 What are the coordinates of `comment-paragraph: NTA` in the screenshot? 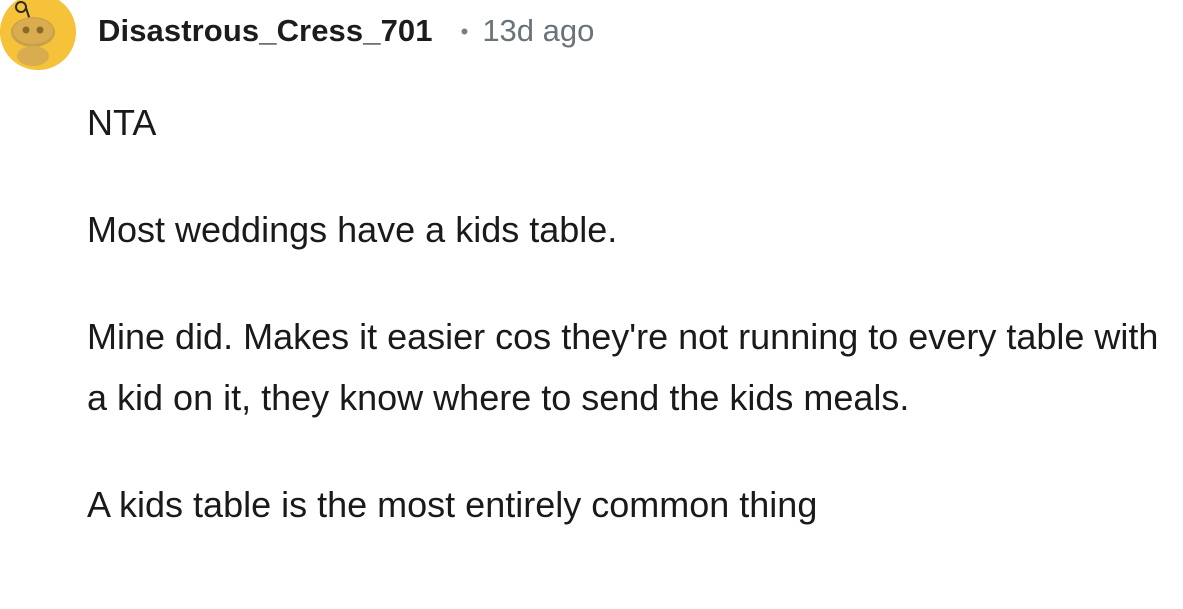 It's located at (122, 122).